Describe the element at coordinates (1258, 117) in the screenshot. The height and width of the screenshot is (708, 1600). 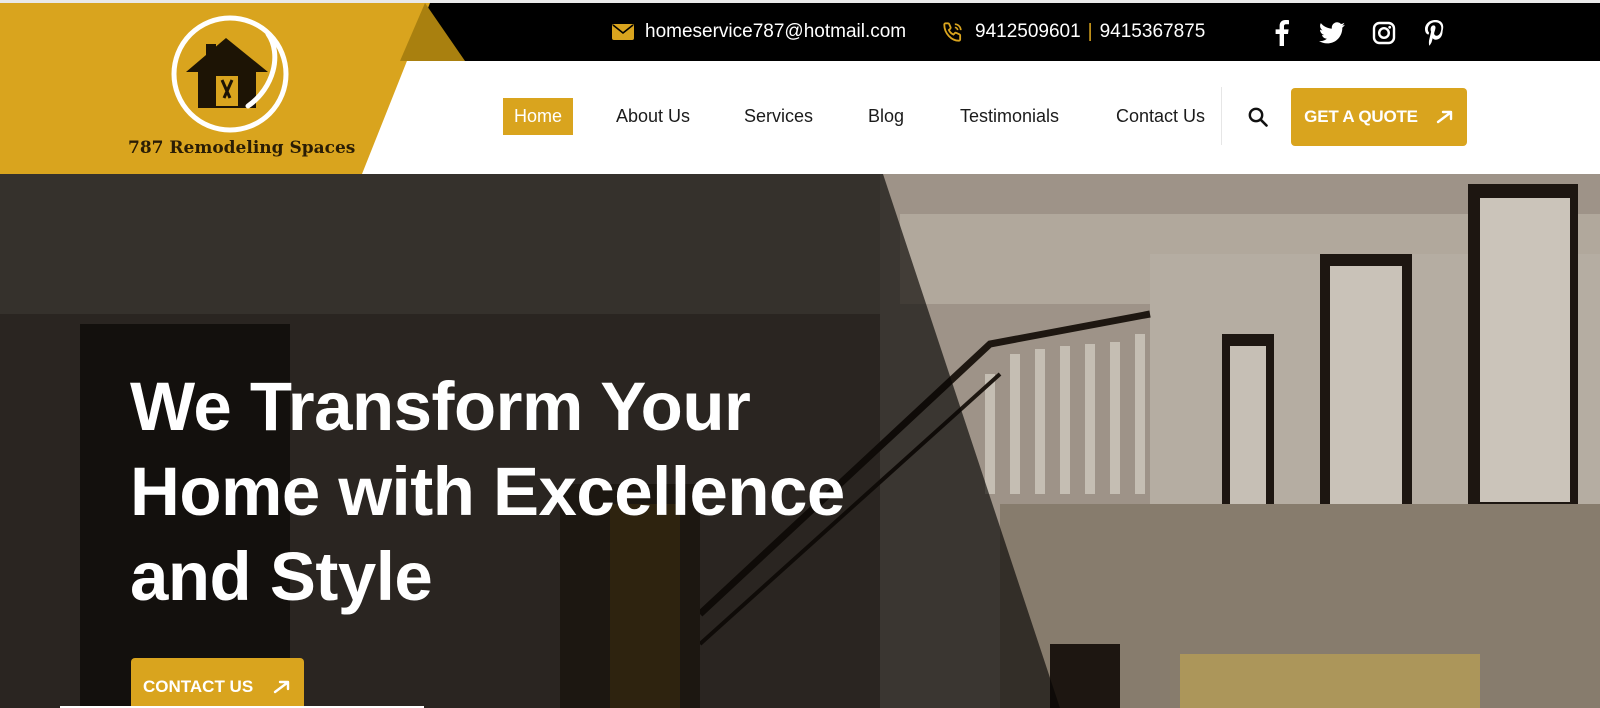
I see `search-icon` at that location.